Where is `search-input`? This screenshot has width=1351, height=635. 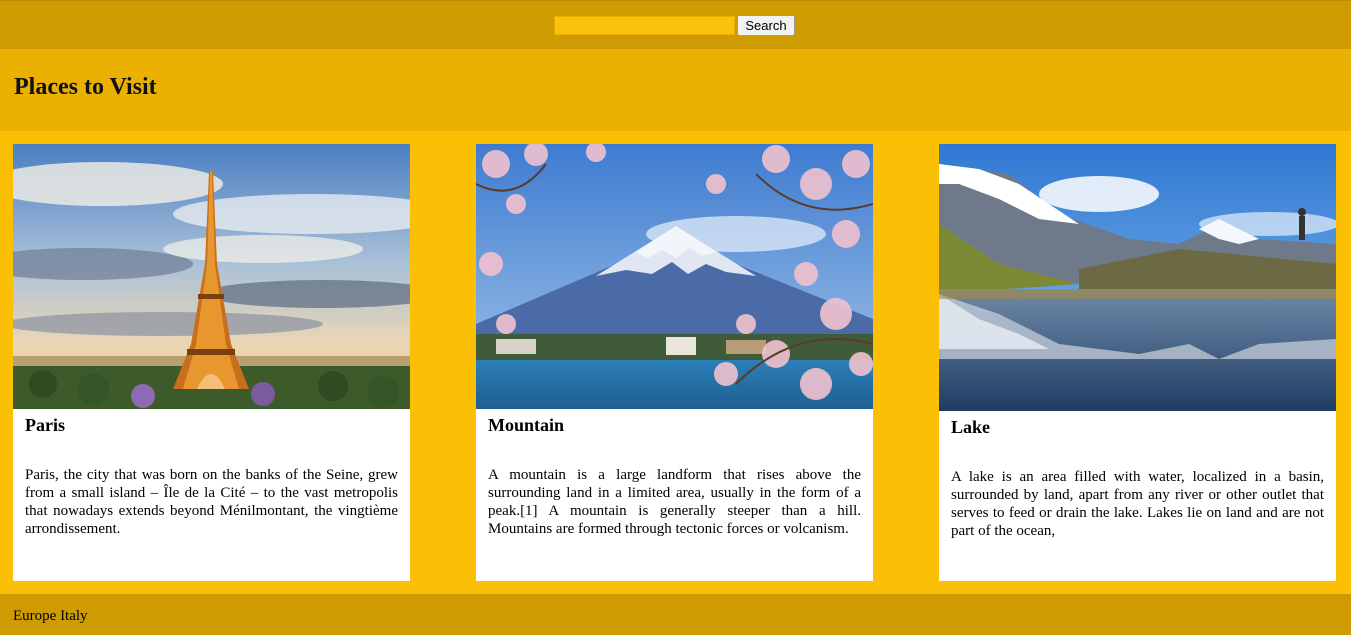 search-input is located at coordinates (644, 25).